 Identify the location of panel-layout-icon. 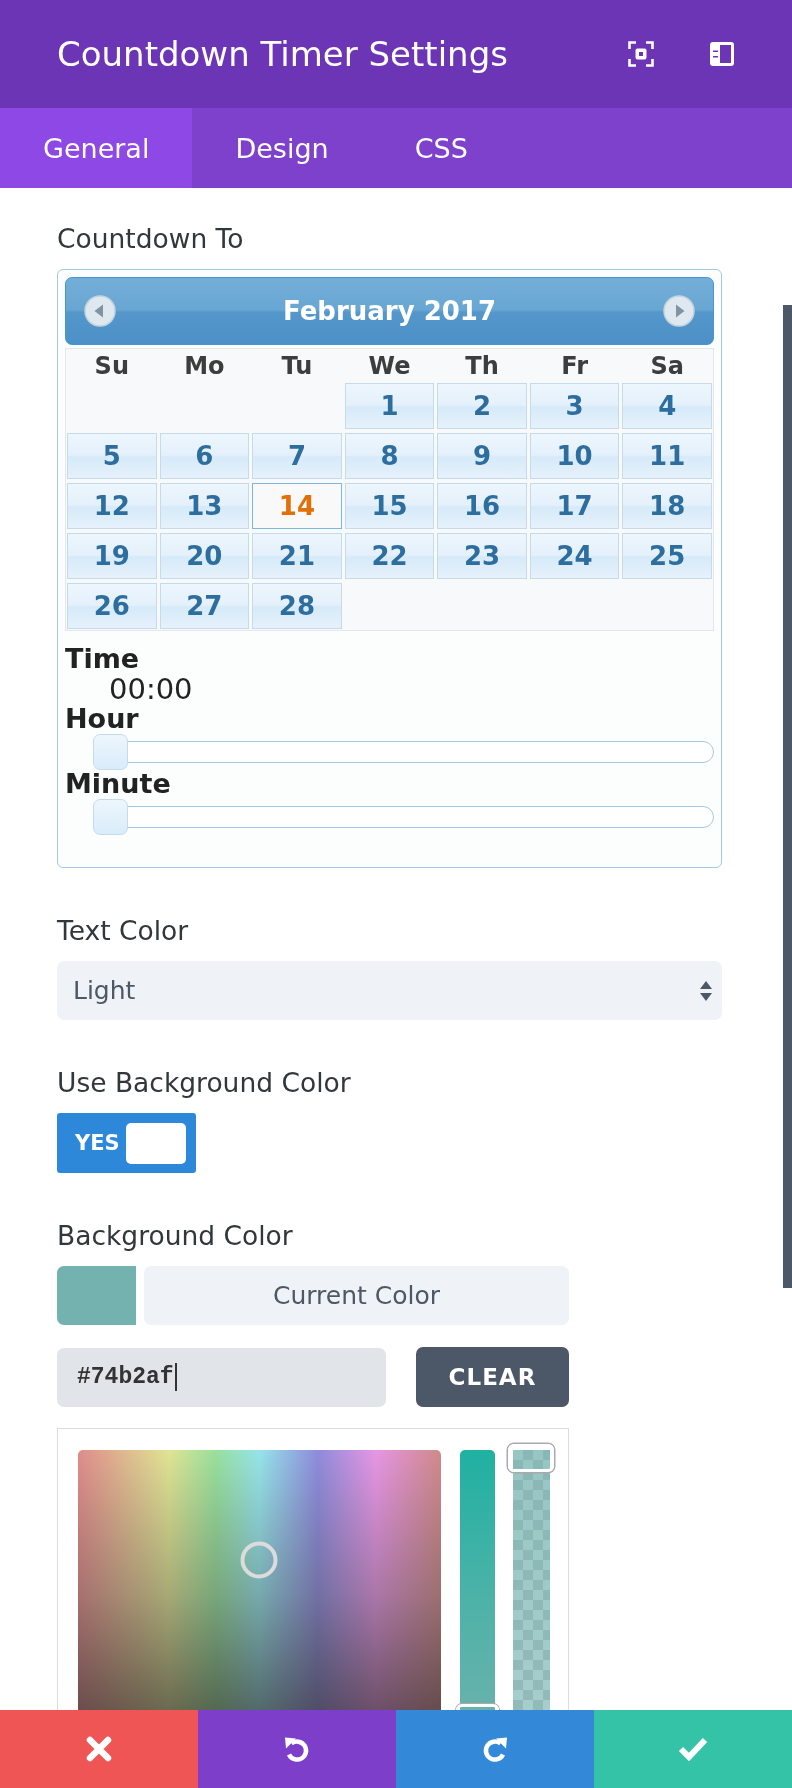
(722, 54).